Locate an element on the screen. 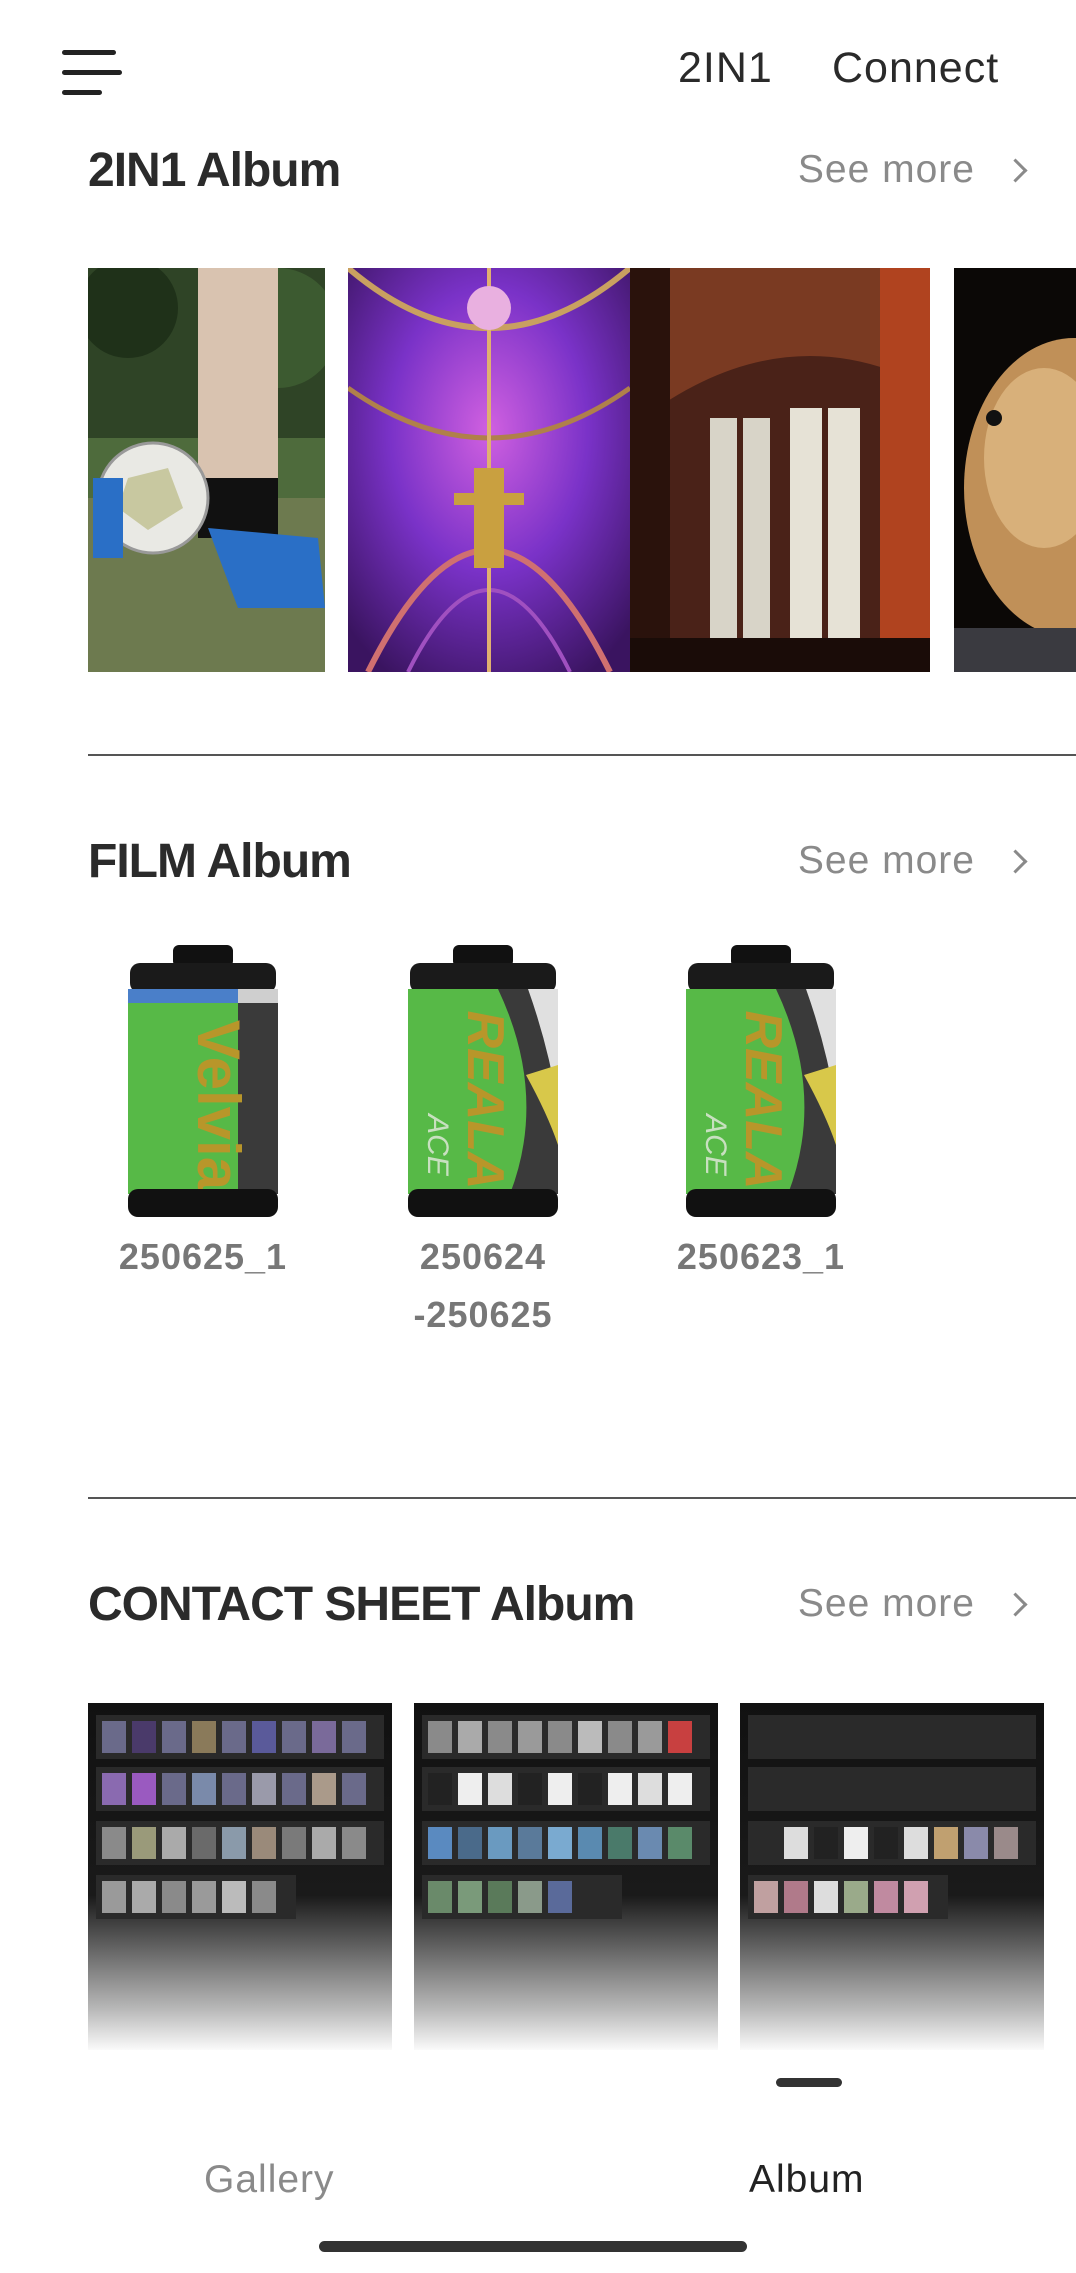  menu-icon is located at coordinates (92, 73).